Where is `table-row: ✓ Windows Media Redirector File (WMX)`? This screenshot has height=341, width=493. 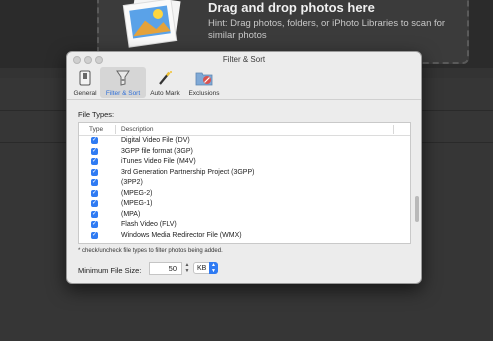
table-row: ✓ Windows Media Redirector File (WMX) is located at coordinates (241, 236).